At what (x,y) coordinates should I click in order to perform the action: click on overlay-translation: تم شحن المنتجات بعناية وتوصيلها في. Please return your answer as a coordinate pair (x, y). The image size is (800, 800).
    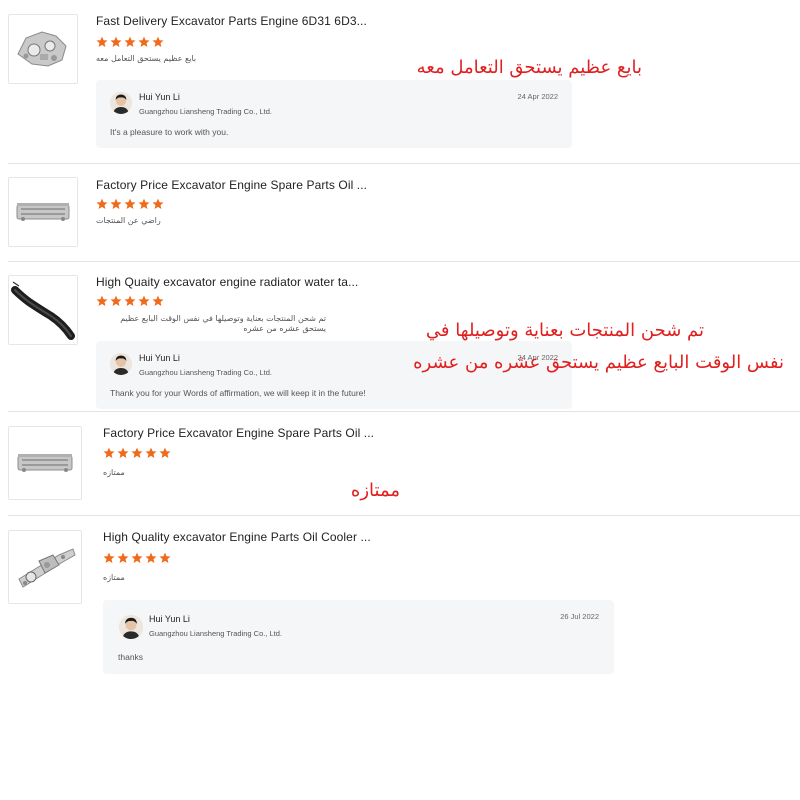
    Looking at the image, I should click on (564, 330).